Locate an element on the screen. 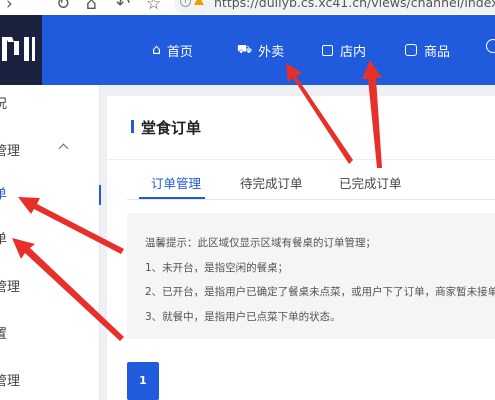 The image size is (495, 400). sidebar-item-other-management: 管理 is located at coordinates (49, 382).